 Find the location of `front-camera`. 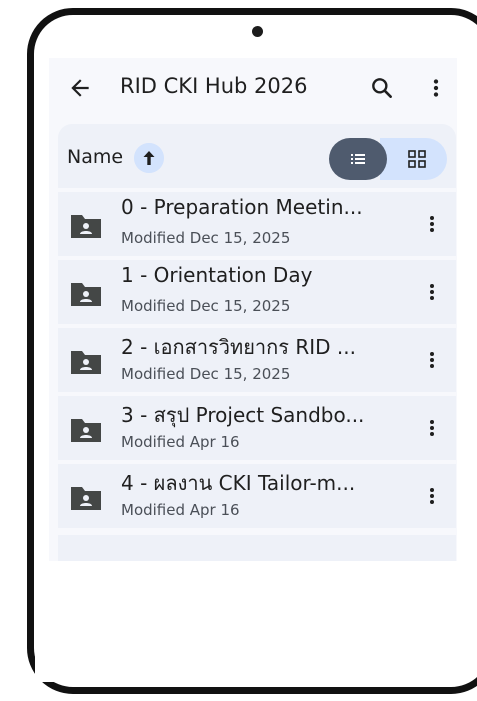

front-camera is located at coordinates (257, 31).